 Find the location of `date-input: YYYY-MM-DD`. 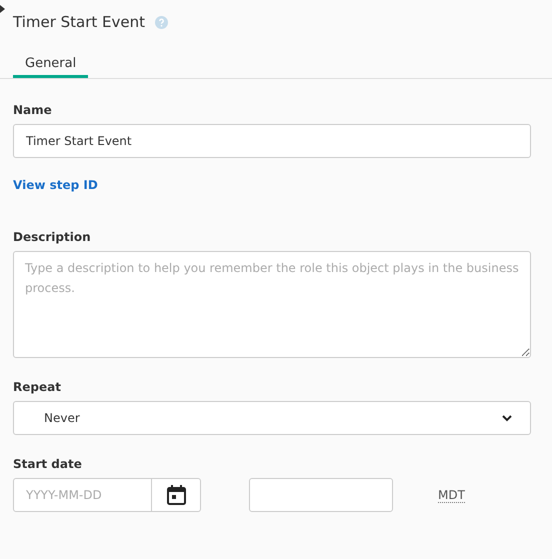

date-input: YYYY-MM-DD is located at coordinates (82, 495).